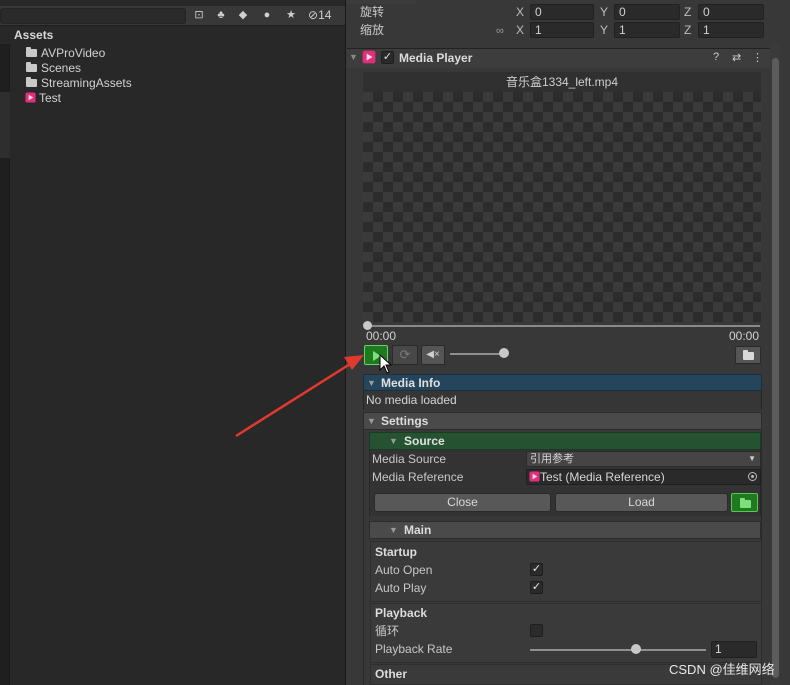 The height and width of the screenshot is (685, 790). Describe the element at coordinates (688, 12) in the screenshot. I see `rotation-z-label: Z` at that location.